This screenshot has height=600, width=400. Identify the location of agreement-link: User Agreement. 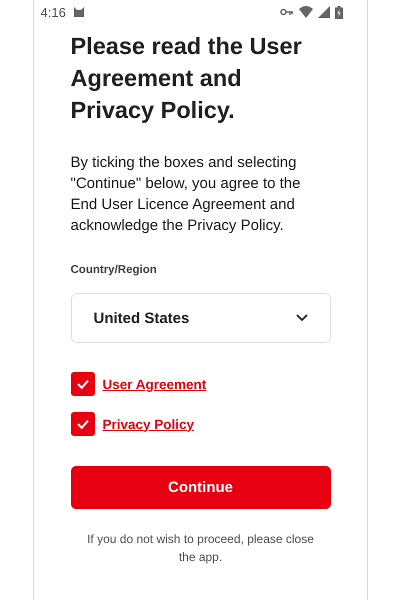
(154, 384).